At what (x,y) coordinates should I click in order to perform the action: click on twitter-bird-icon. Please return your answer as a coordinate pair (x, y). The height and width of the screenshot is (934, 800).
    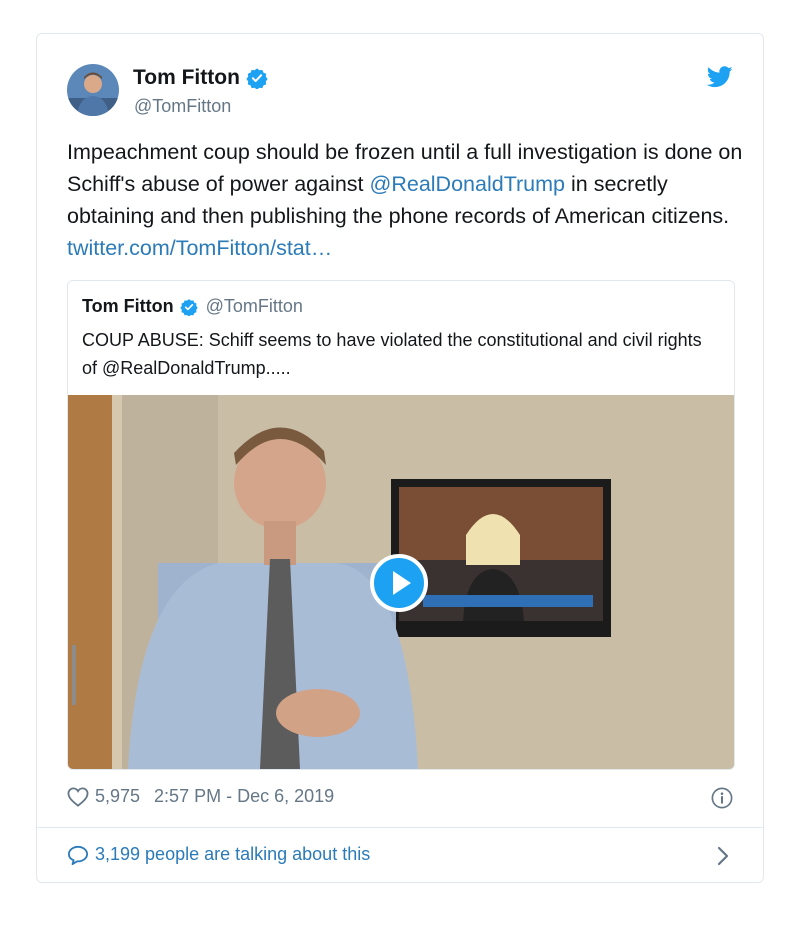
    Looking at the image, I should click on (720, 77).